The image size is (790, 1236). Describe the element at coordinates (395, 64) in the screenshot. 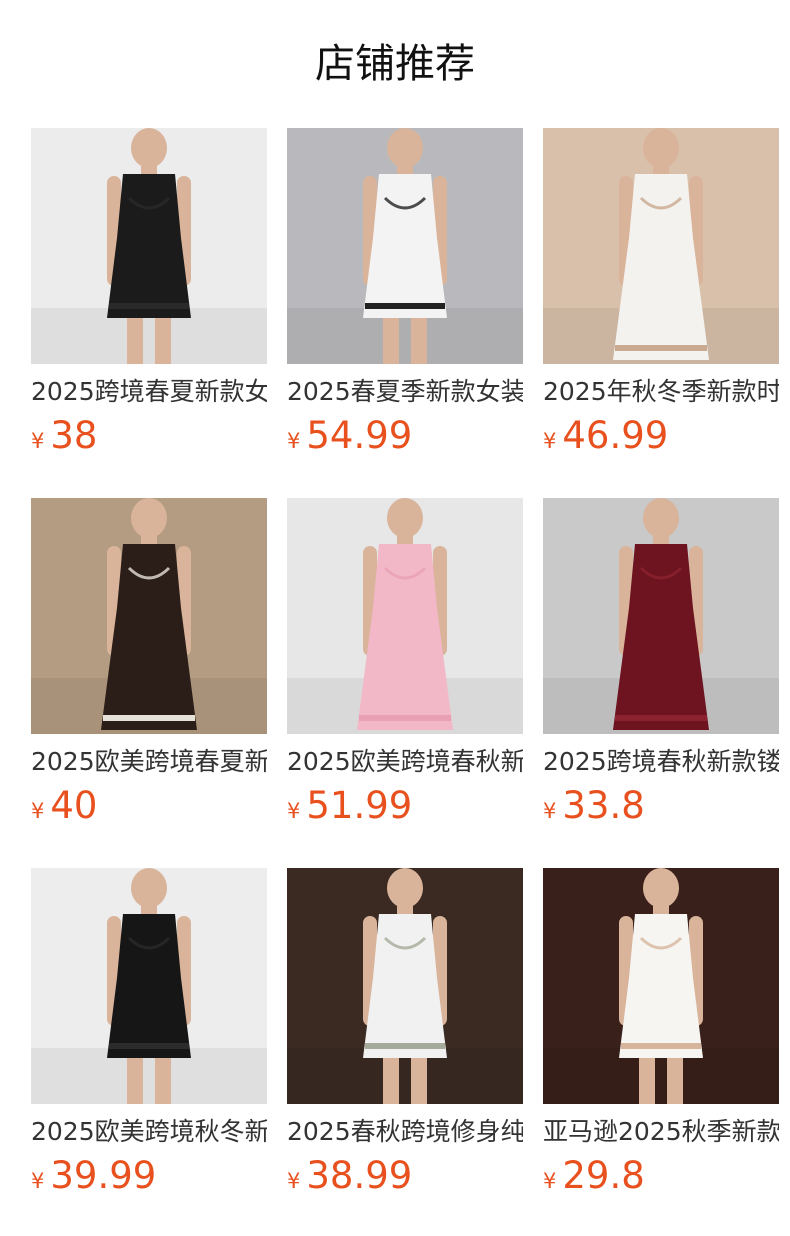

I see `section-title: 店铺推荐` at that location.